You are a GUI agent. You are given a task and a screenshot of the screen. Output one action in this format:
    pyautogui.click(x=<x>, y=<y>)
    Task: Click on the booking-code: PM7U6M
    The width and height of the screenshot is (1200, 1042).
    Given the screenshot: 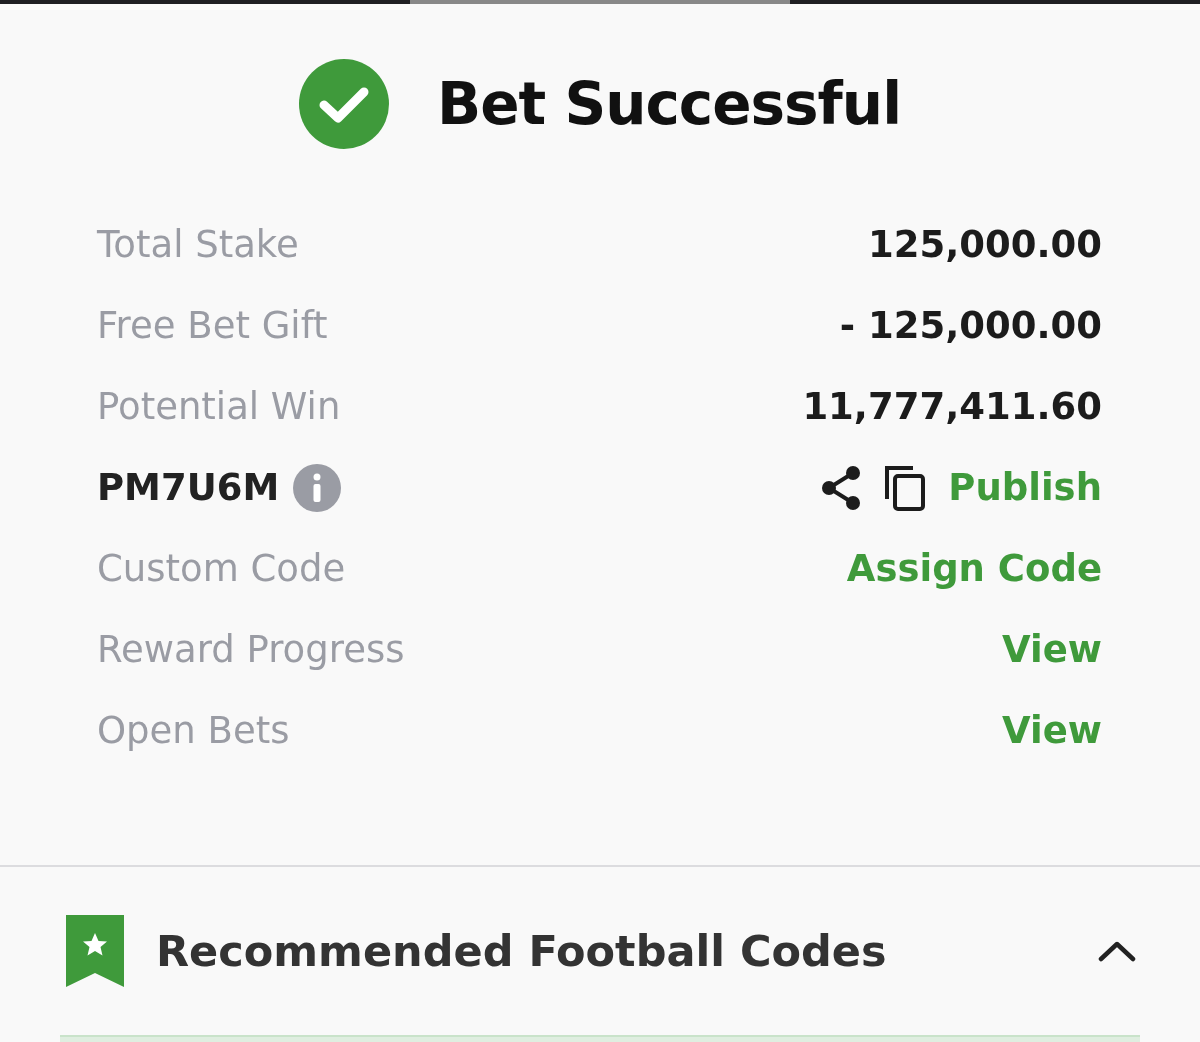 What is the action you would take?
    pyautogui.click(x=188, y=487)
    